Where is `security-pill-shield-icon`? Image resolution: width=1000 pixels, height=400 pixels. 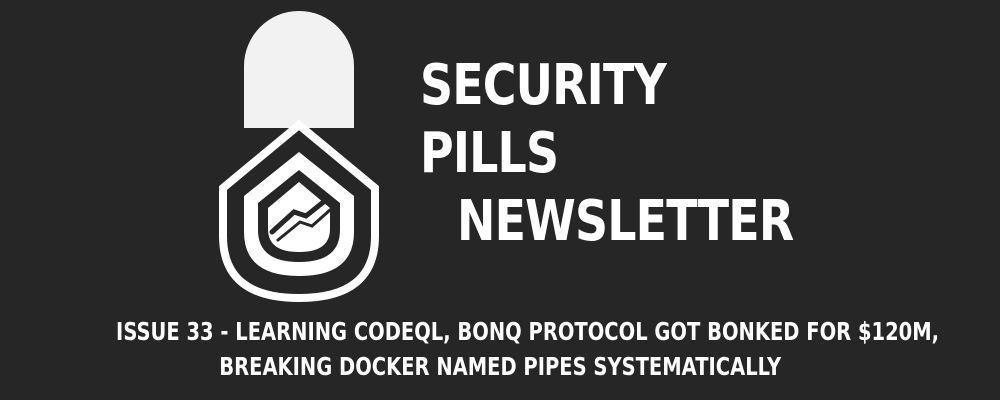 security-pill-shield-icon is located at coordinates (299, 156).